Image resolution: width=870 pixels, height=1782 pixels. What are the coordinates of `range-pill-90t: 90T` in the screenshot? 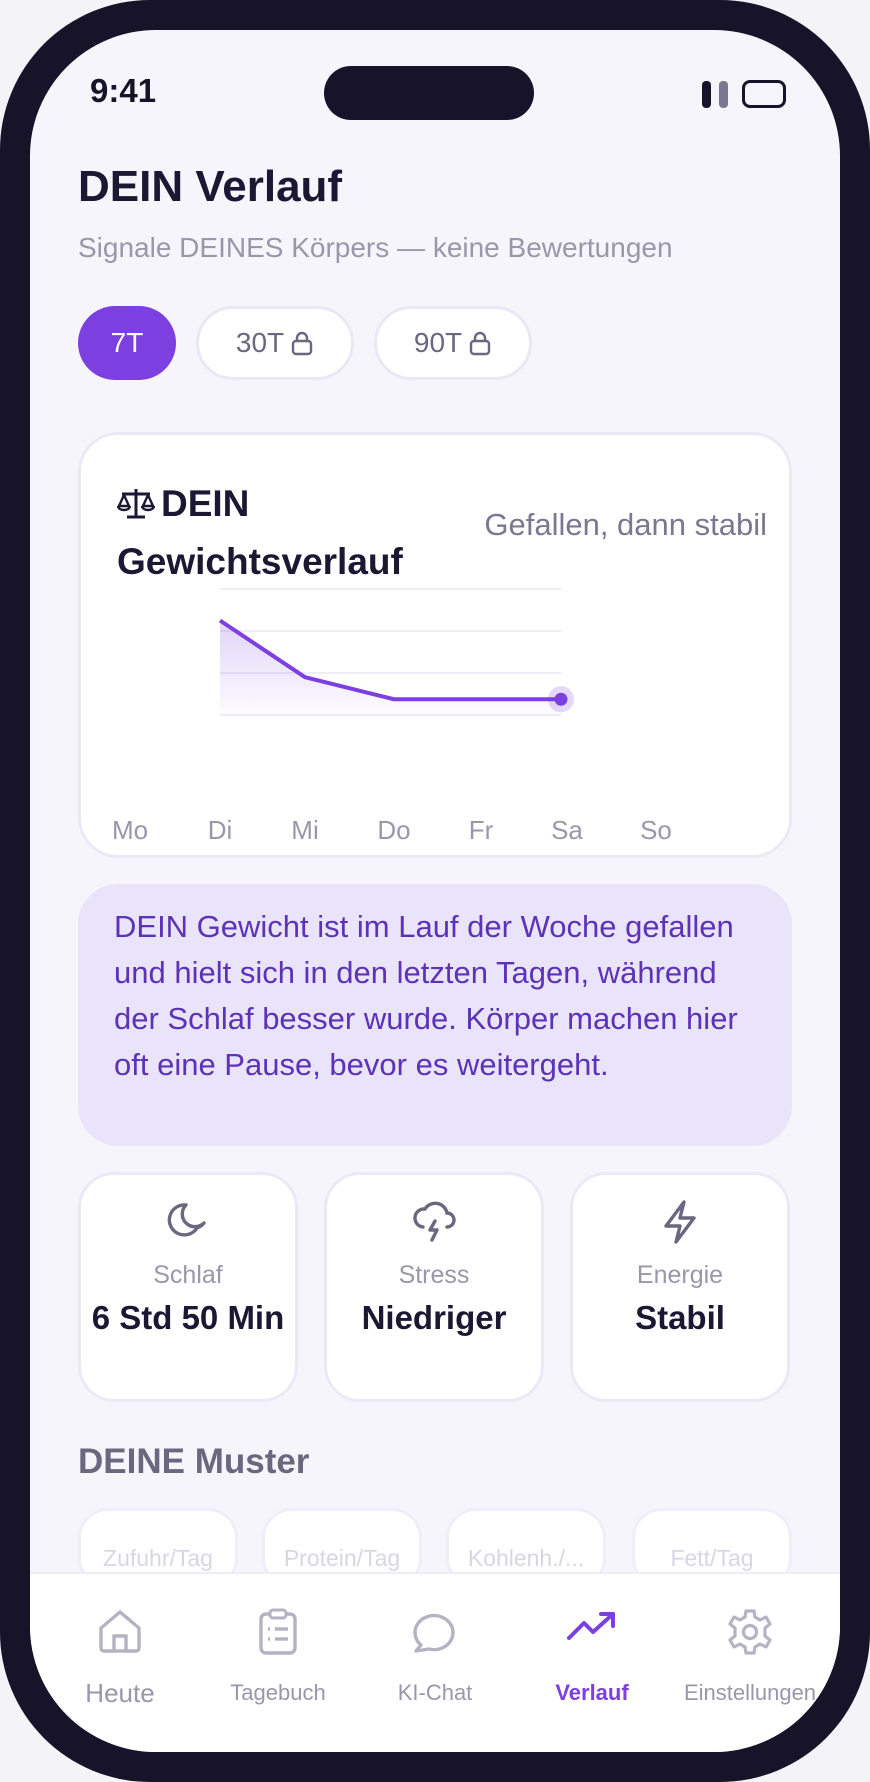 It's located at (453, 343).